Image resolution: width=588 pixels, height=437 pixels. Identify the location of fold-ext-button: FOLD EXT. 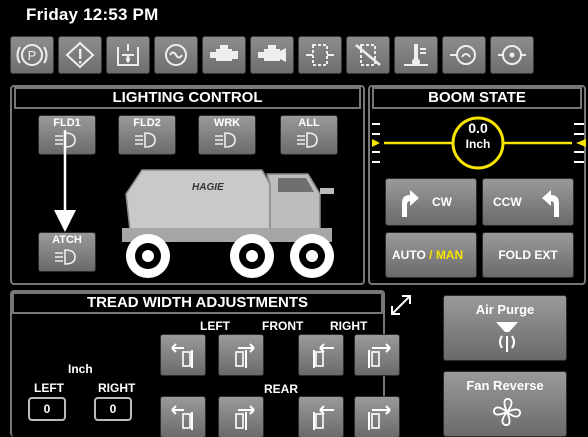
(528, 255).